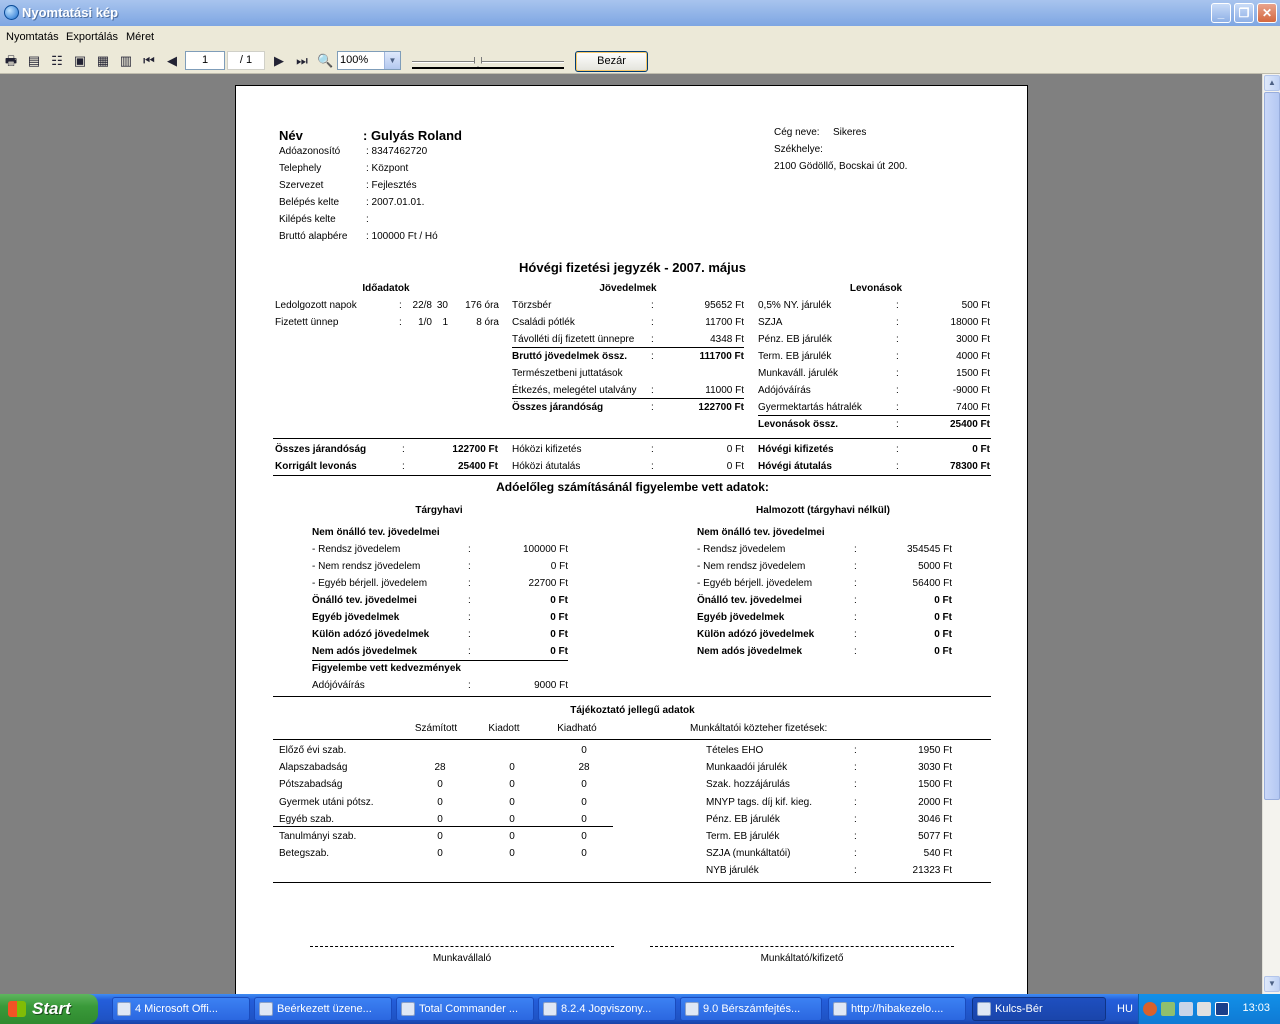 The height and width of the screenshot is (1024, 1280). I want to click on prev-page-icon: ◀, so click(172, 61).